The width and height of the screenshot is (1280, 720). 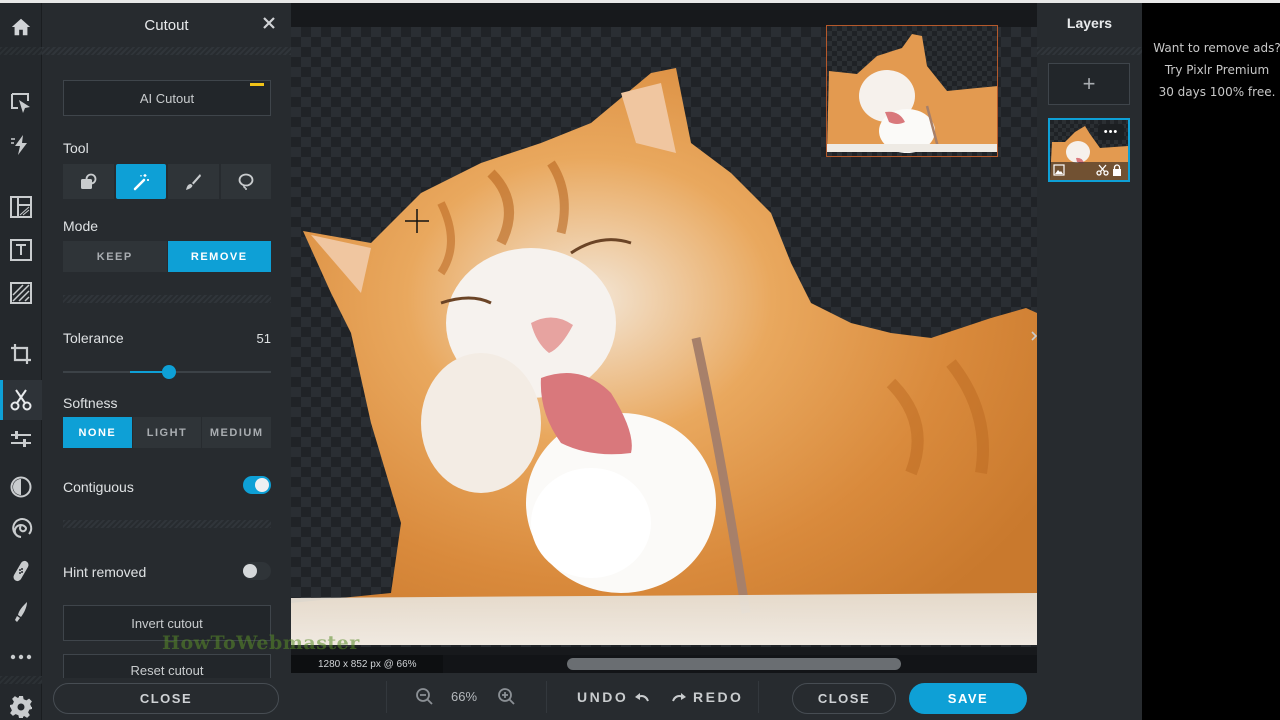 I want to click on tool-label: Tool, so click(x=76, y=148).